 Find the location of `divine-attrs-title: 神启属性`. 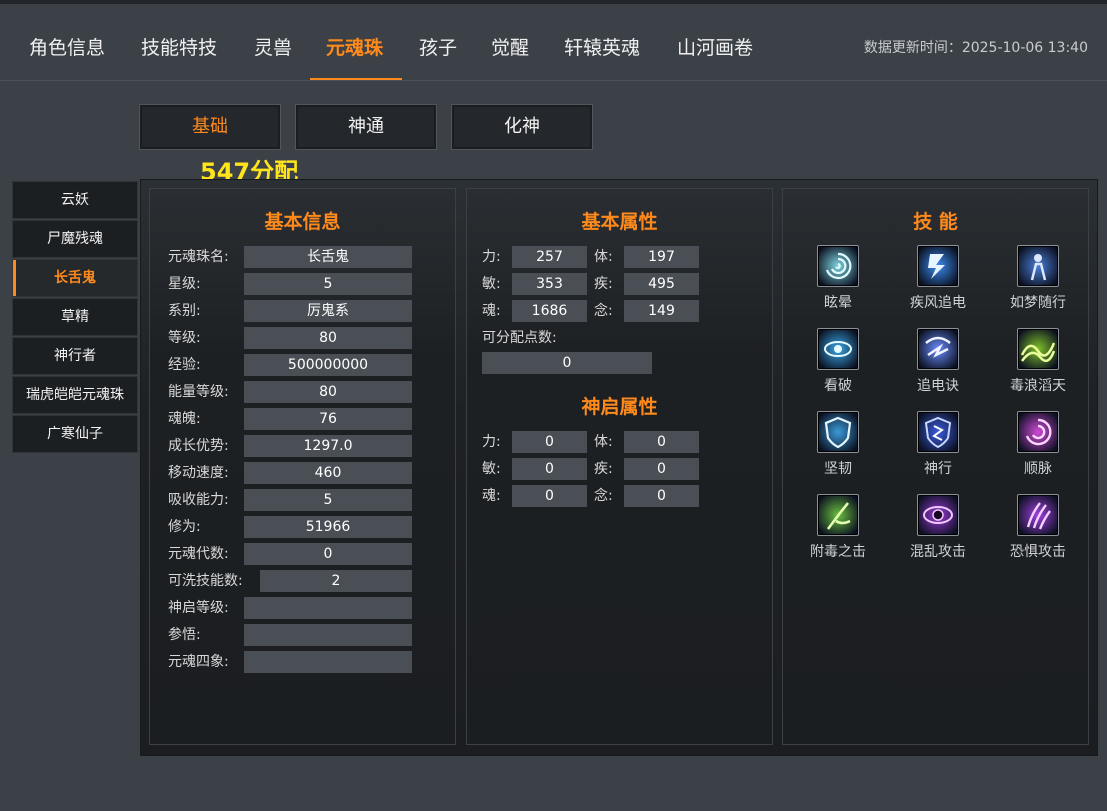

divine-attrs-title: 神启属性 is located at coordinates (619, 407).